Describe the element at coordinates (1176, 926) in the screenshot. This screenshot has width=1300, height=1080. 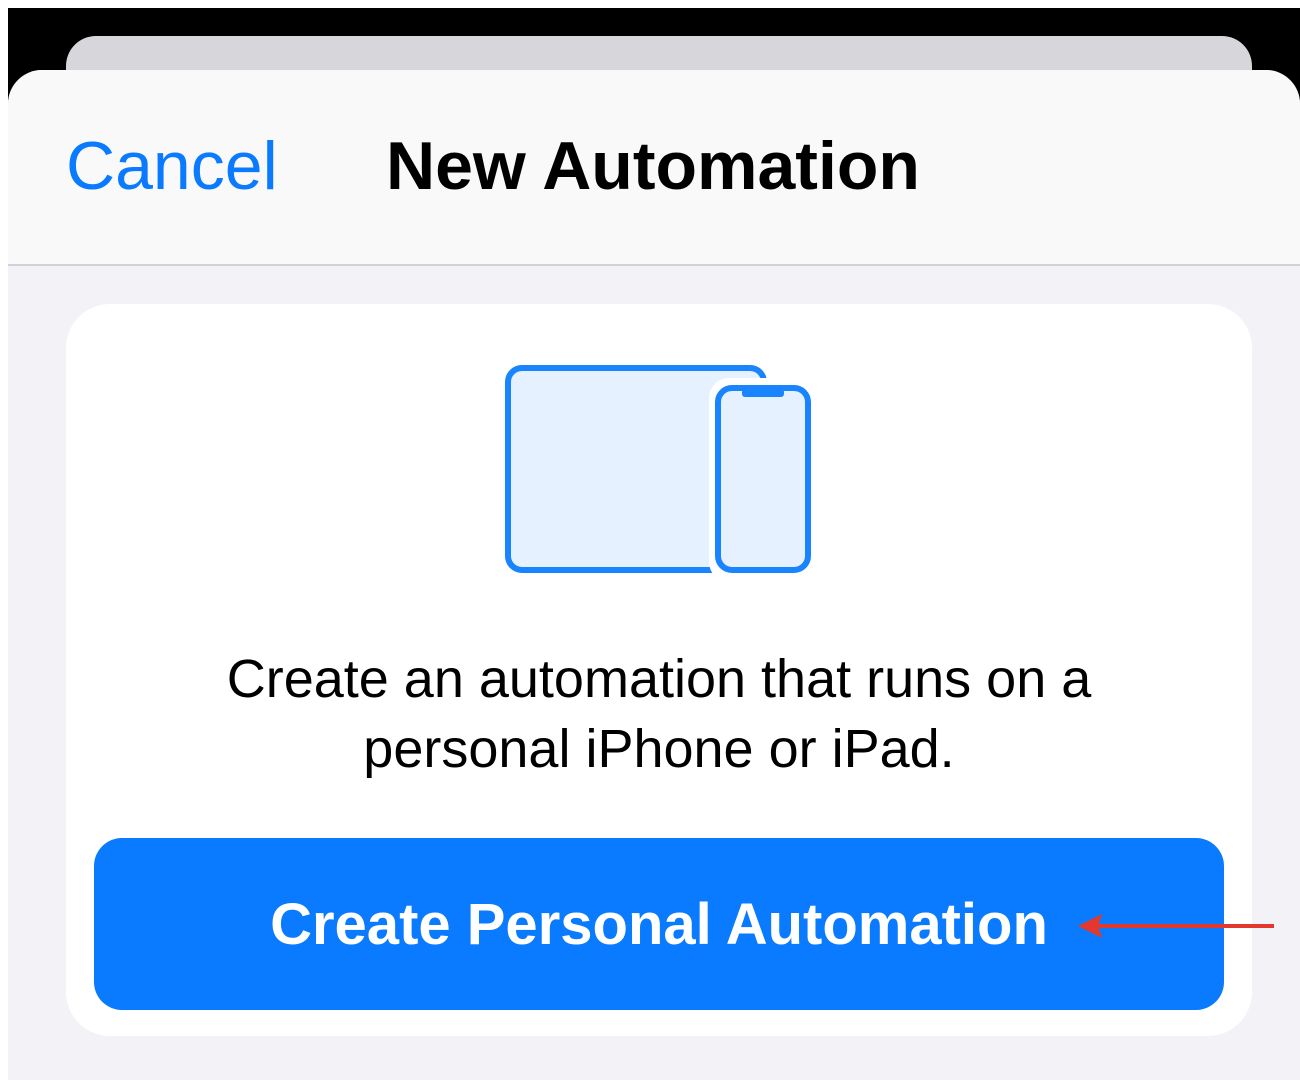
I see `red-arrow-pointer-icon` at that location.